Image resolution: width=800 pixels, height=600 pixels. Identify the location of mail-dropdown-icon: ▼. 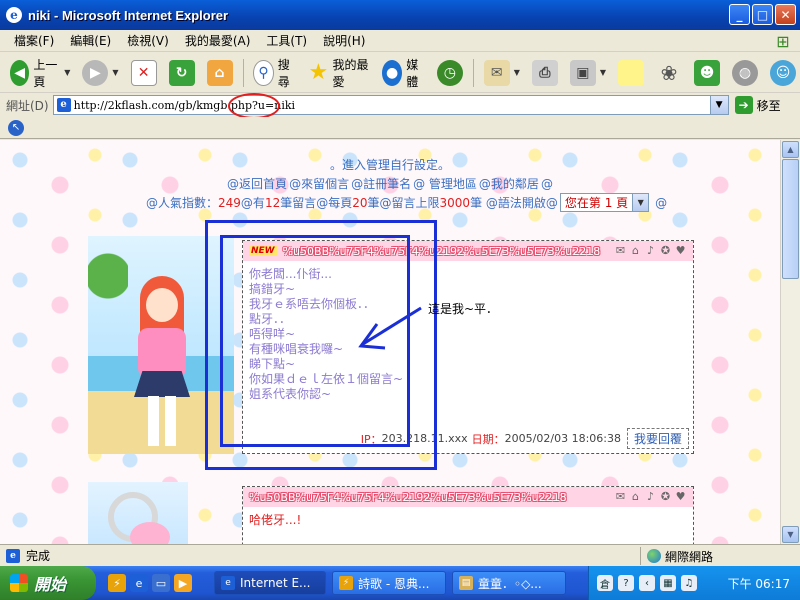
(517, 72).